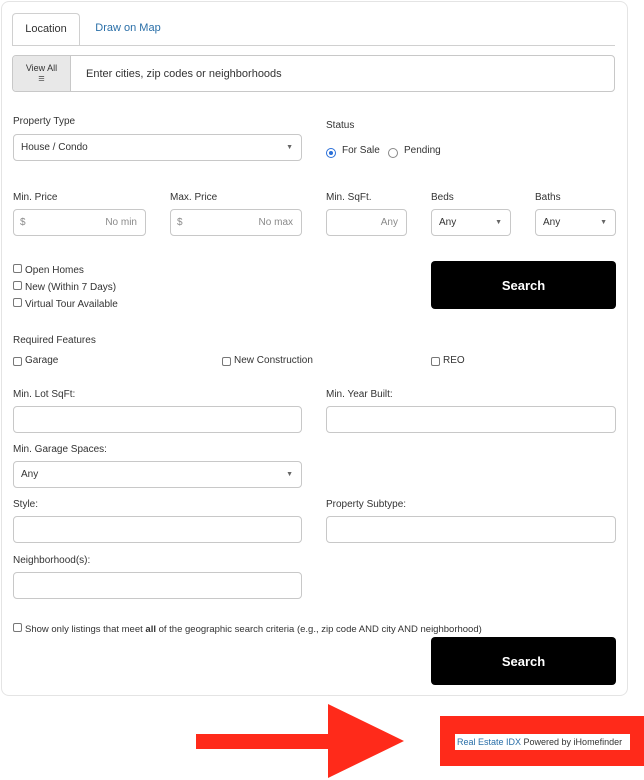 The image size is (644, 780). I want to click on min-price-field: $, so click(79, 222).